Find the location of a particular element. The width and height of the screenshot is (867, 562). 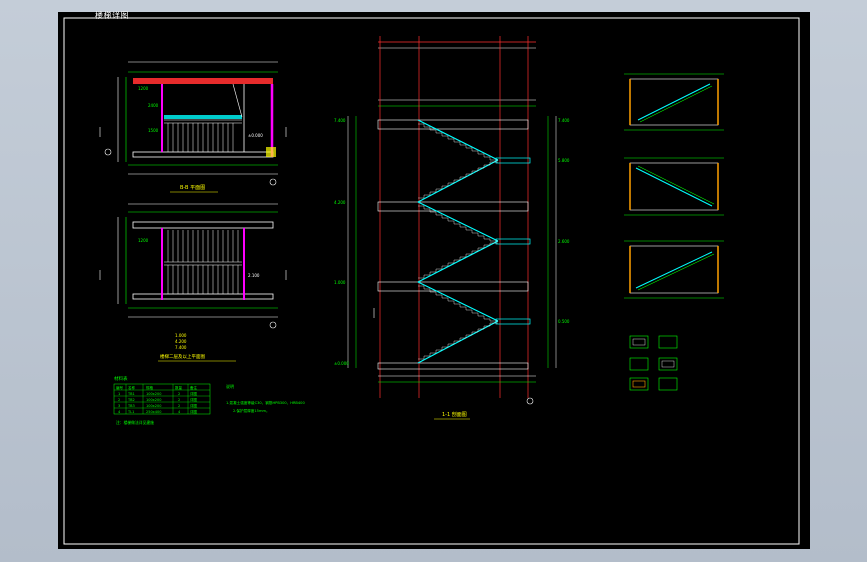

plan-lower-caption: 楼梯二层及以上平面图 is located at coordinates (182, 356).